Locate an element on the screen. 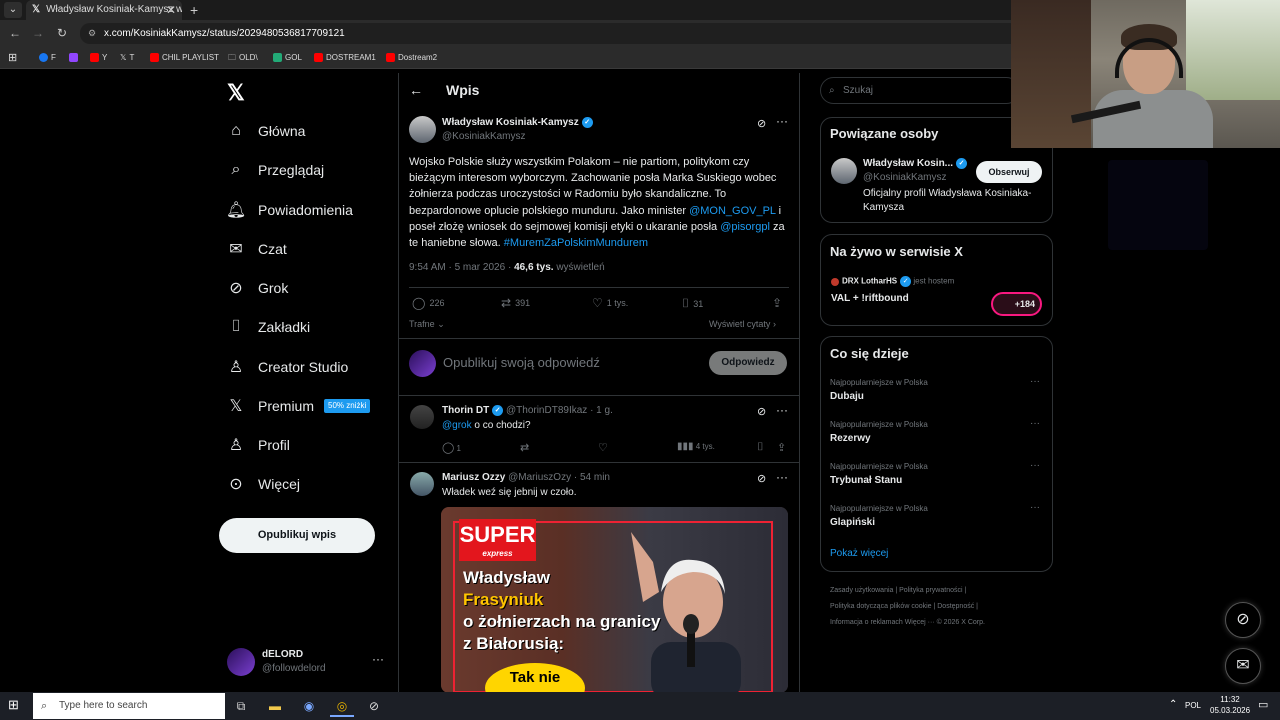 This screenshot has height=720, width=1280. mention-grok: @grok is located at coordinates (457, 425).